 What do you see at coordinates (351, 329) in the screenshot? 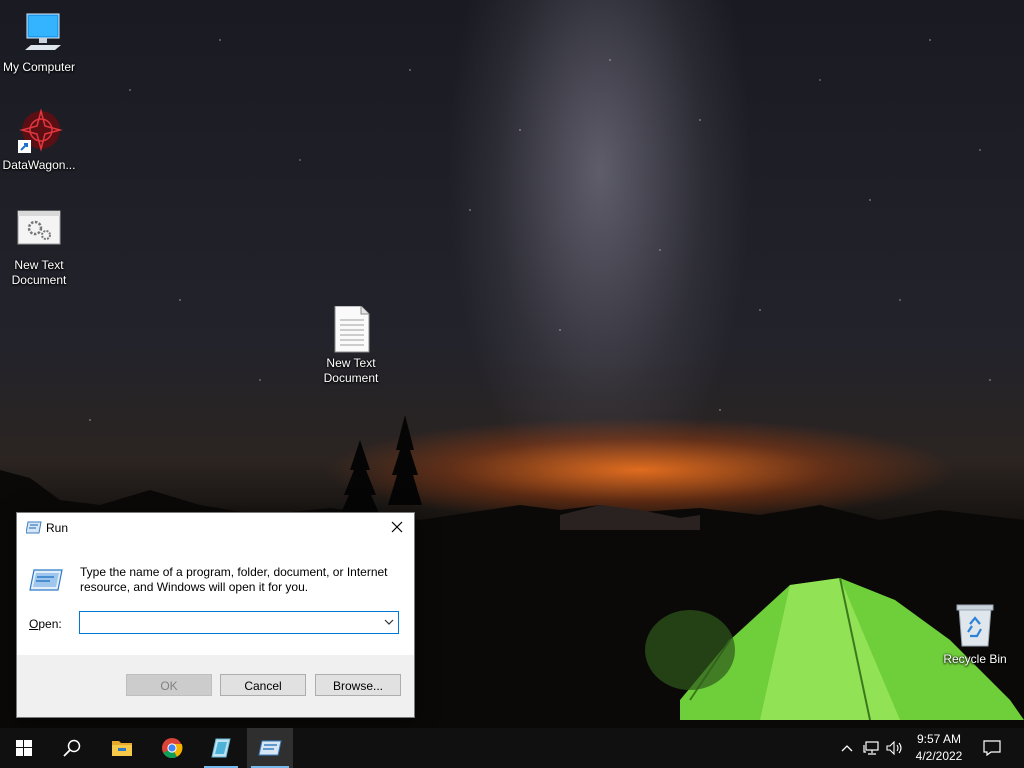
I see `text-file-icon` at bounding box center [351, 329].